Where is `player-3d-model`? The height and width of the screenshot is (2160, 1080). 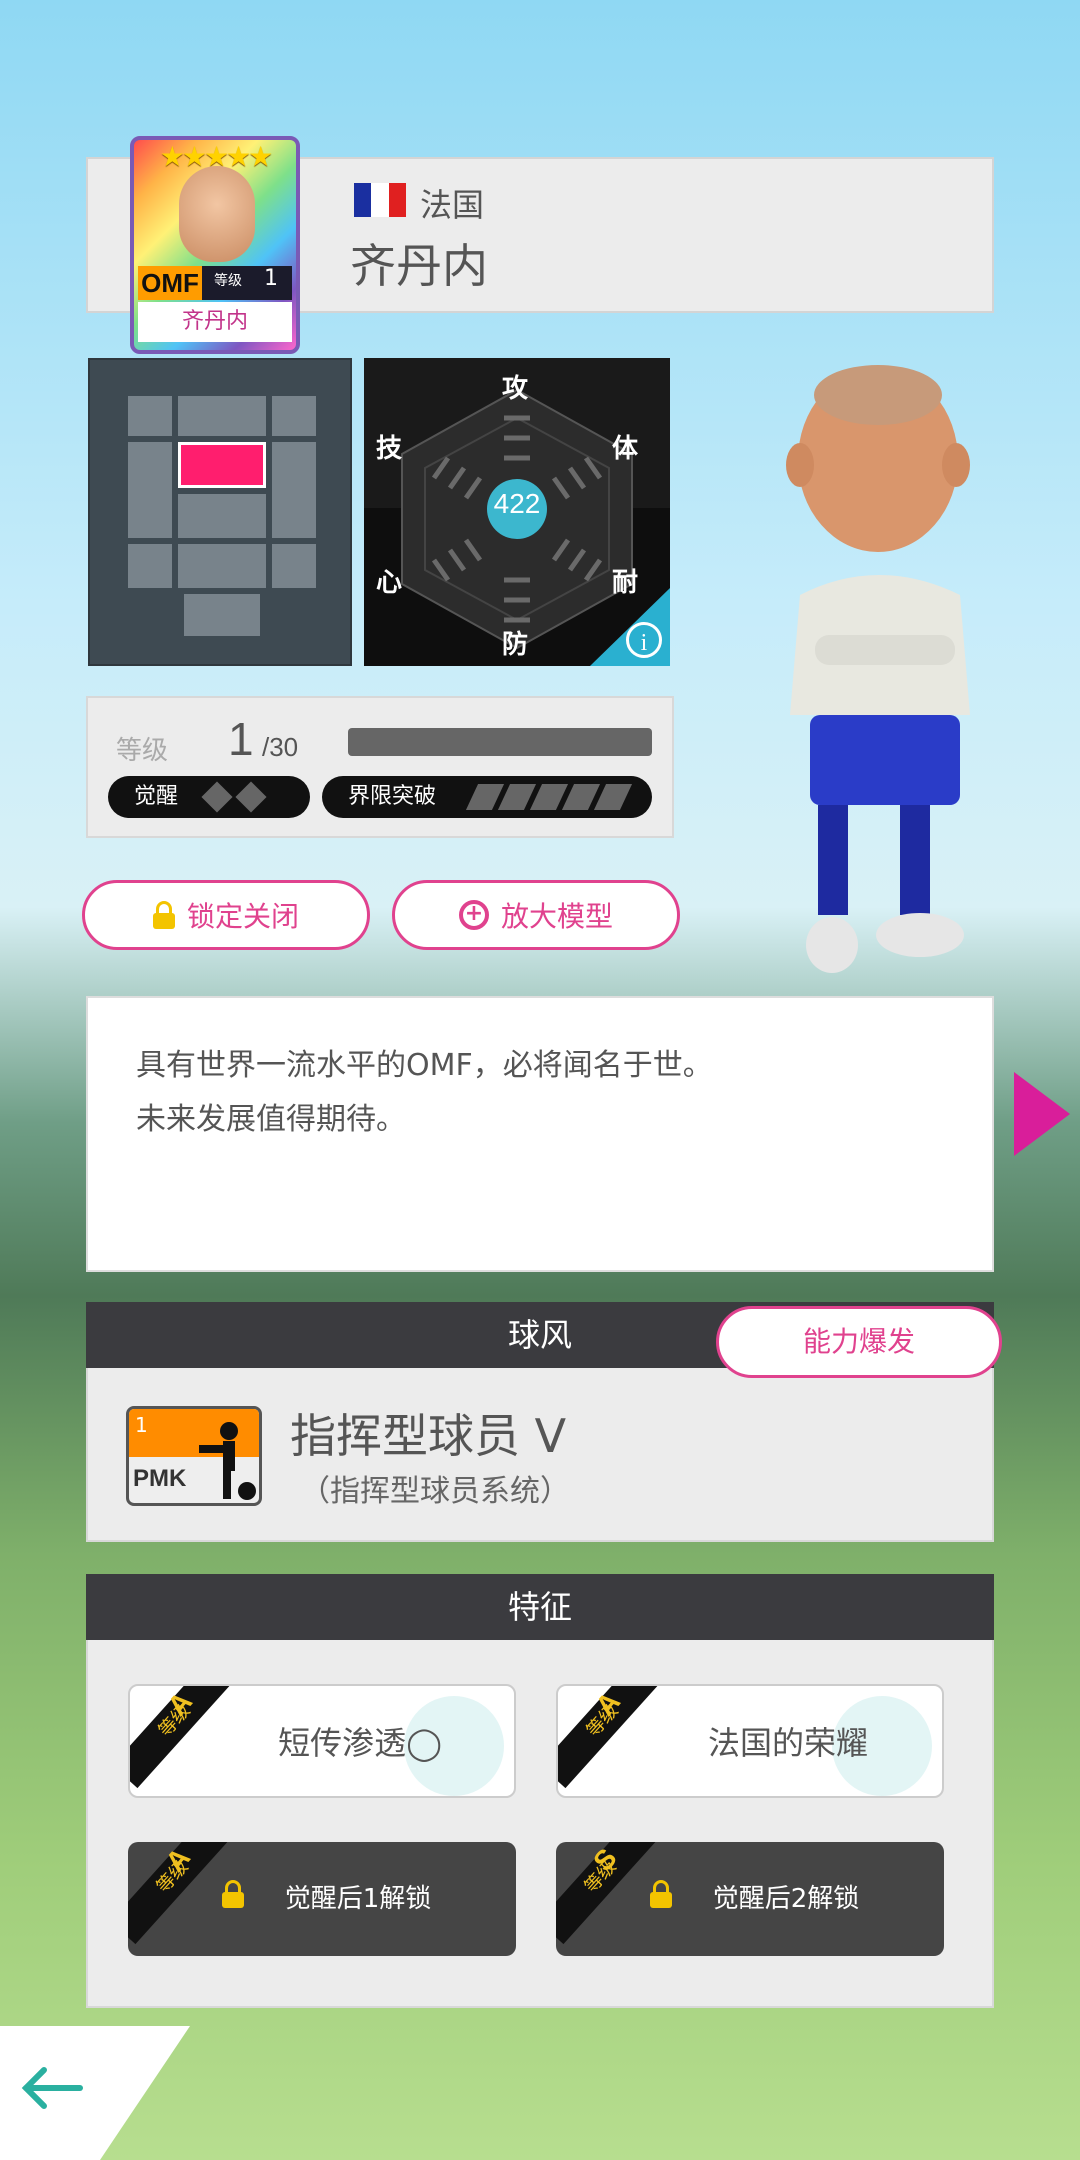 player-3d-model is located at coordinates (875, 680).